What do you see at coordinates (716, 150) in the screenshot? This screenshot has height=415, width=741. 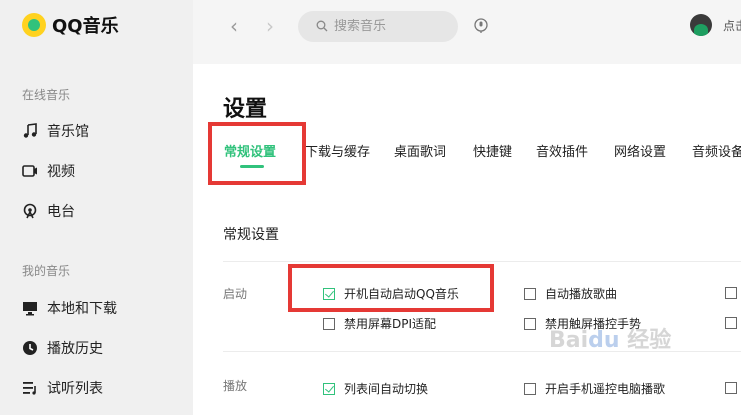 I see `tab-audio-device: 音频设备` at bounding box center [716, 150].